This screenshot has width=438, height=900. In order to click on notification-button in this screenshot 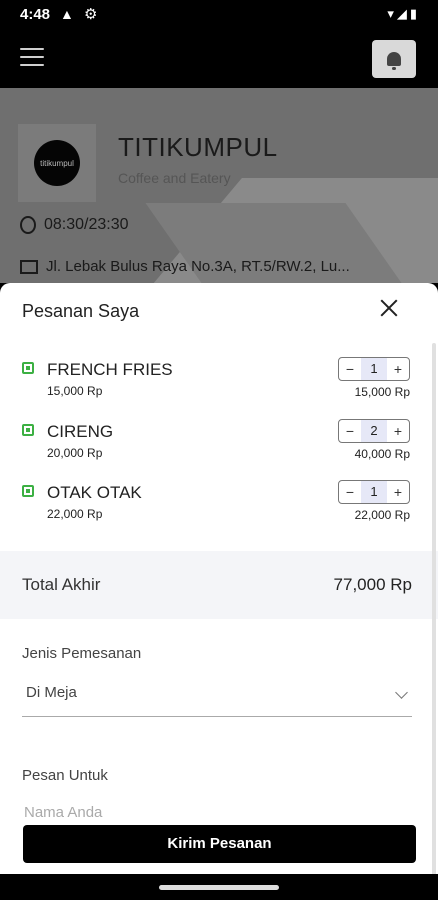, I will do `click(394, 59)`.